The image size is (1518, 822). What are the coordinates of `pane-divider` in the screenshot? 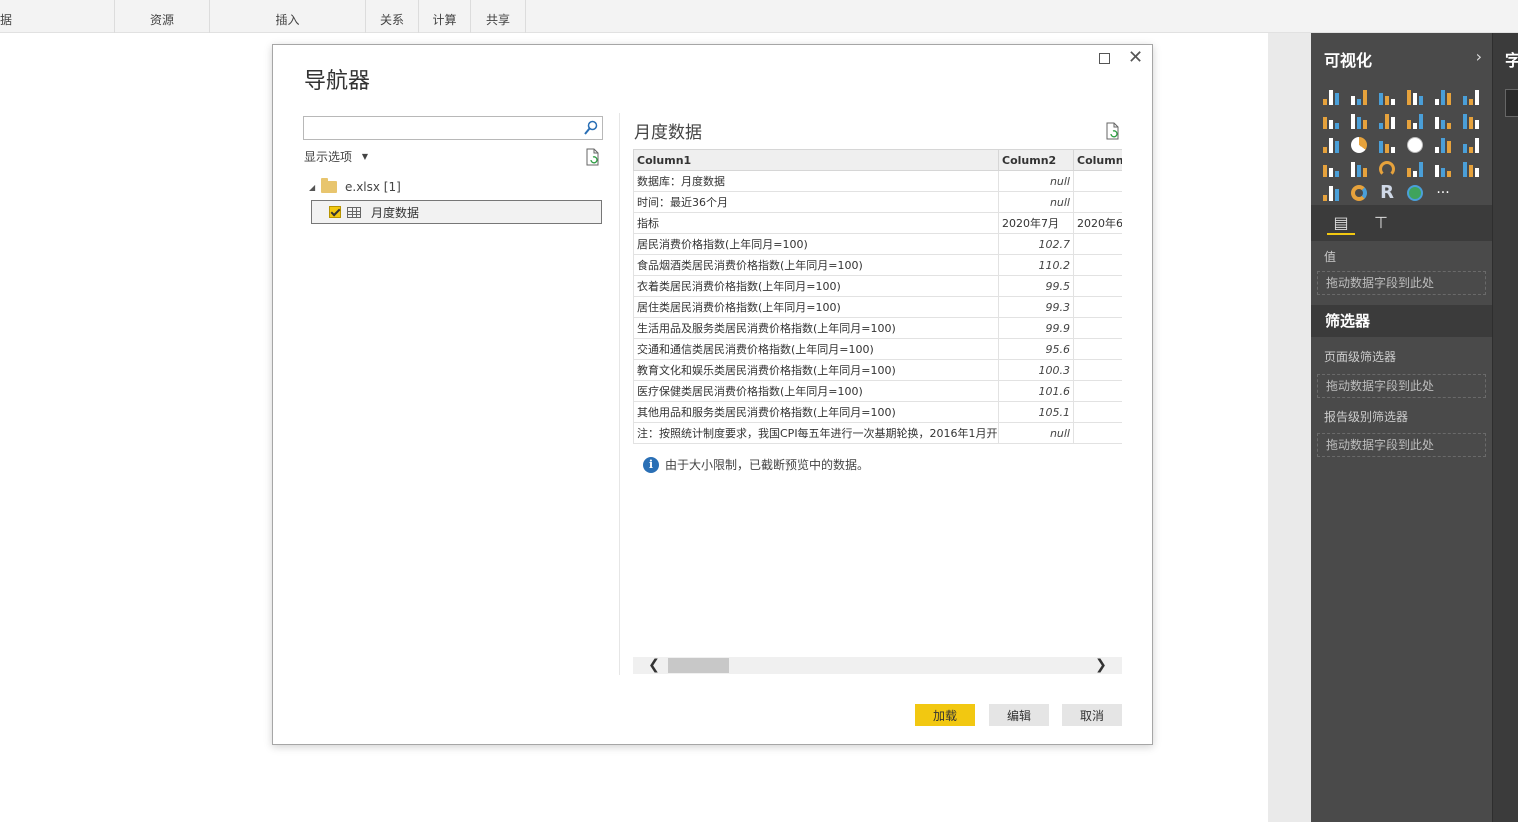 It's located at (619, 394).